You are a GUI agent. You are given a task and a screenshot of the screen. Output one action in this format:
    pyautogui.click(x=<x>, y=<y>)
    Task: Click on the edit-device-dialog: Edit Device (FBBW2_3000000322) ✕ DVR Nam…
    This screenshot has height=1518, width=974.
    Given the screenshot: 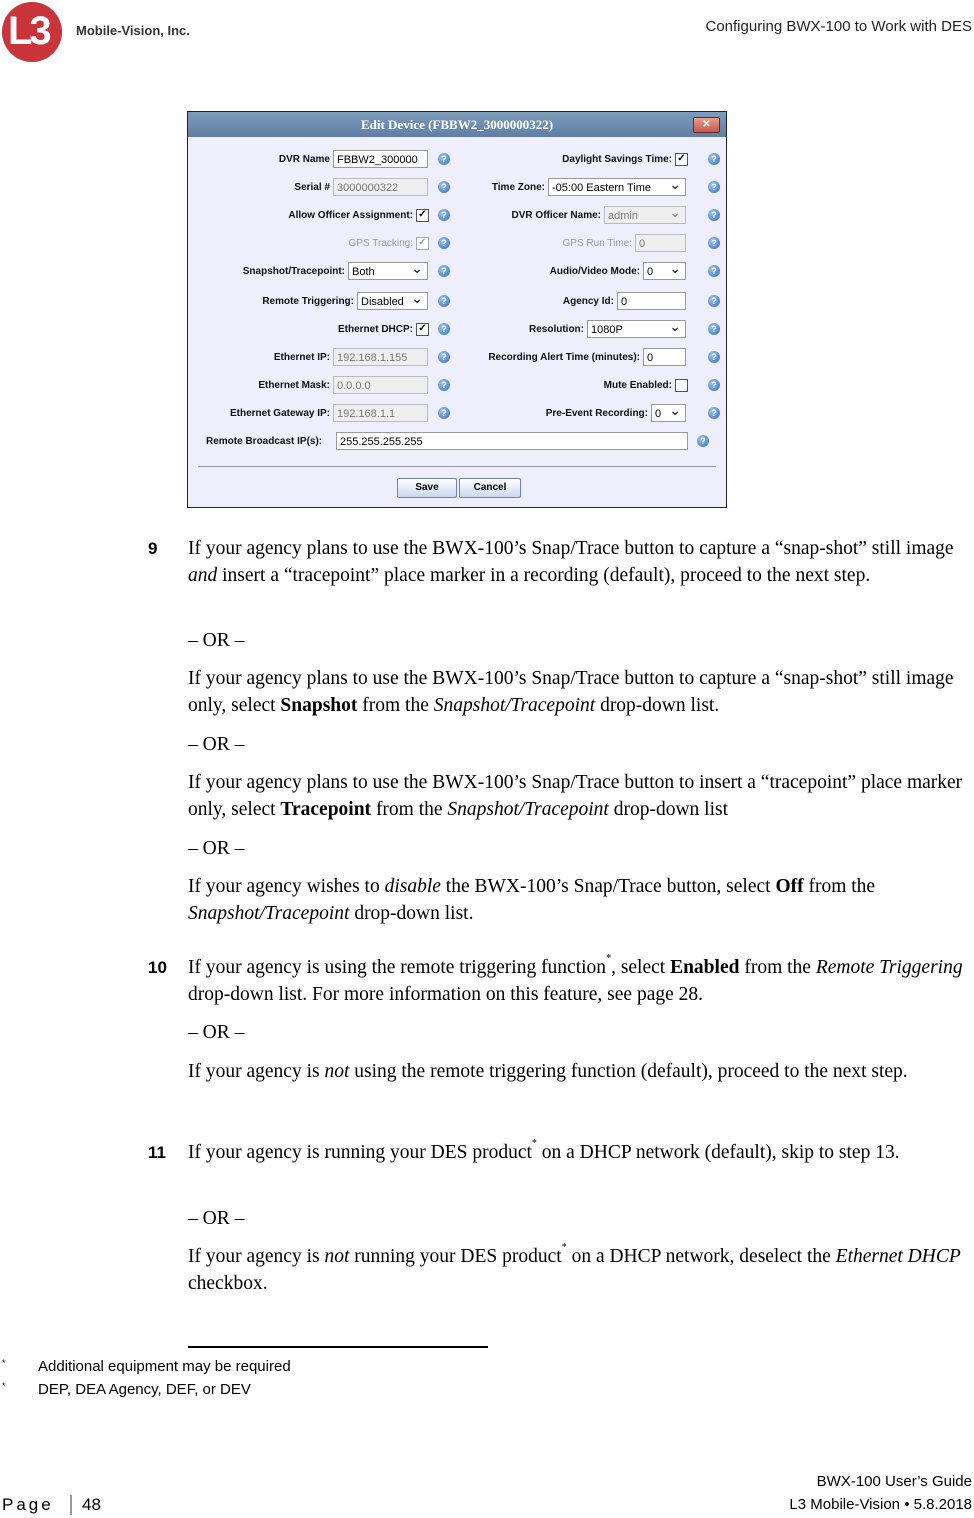 What is the action you would take?
    pyautogui.click(x=457, y=309)
    